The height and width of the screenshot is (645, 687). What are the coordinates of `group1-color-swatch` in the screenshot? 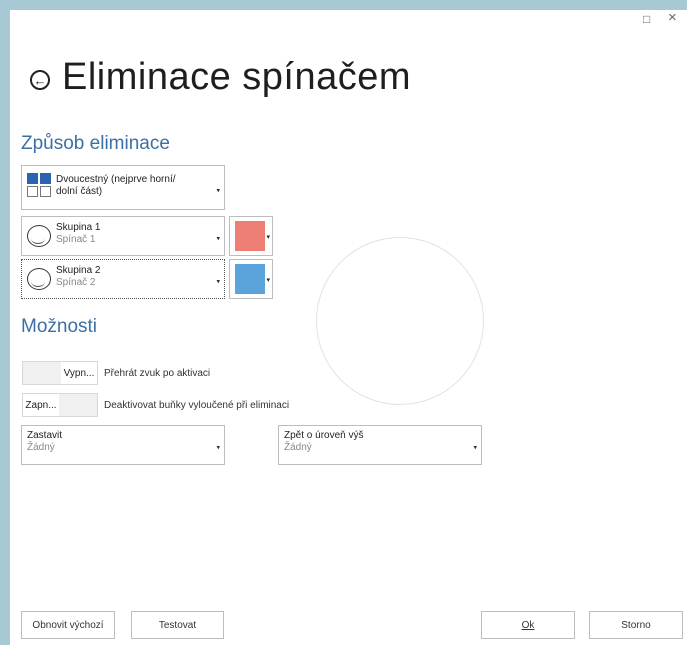 It's located at (250, 236).